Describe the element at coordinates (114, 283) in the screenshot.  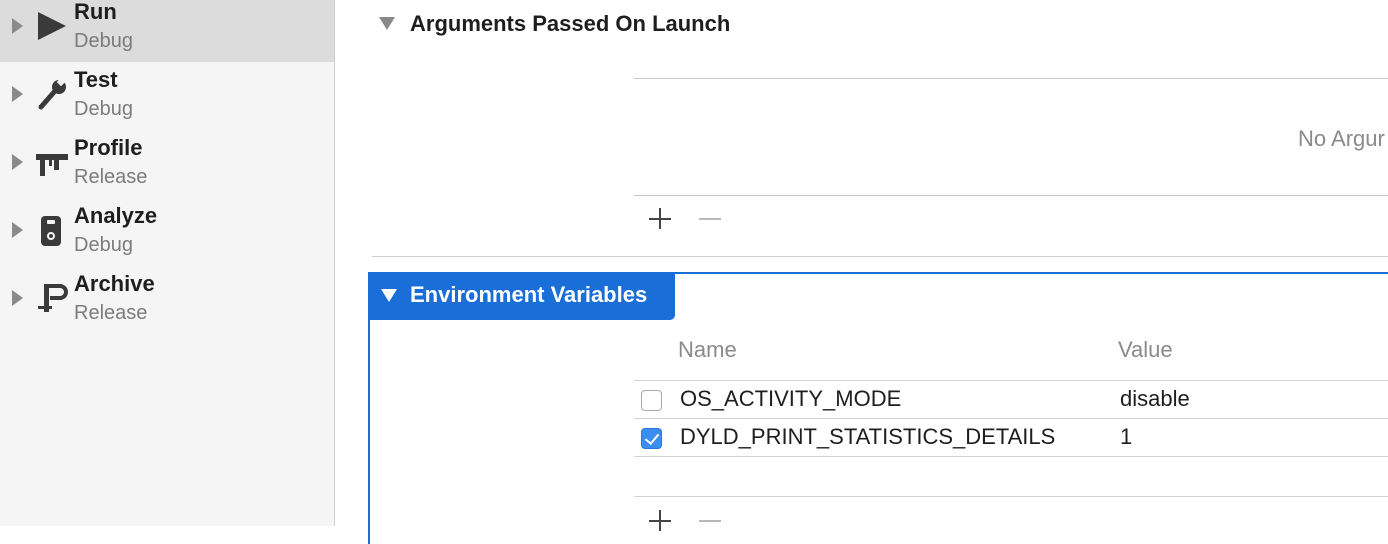
I see `sidebar-item-label: Archive` at that location.